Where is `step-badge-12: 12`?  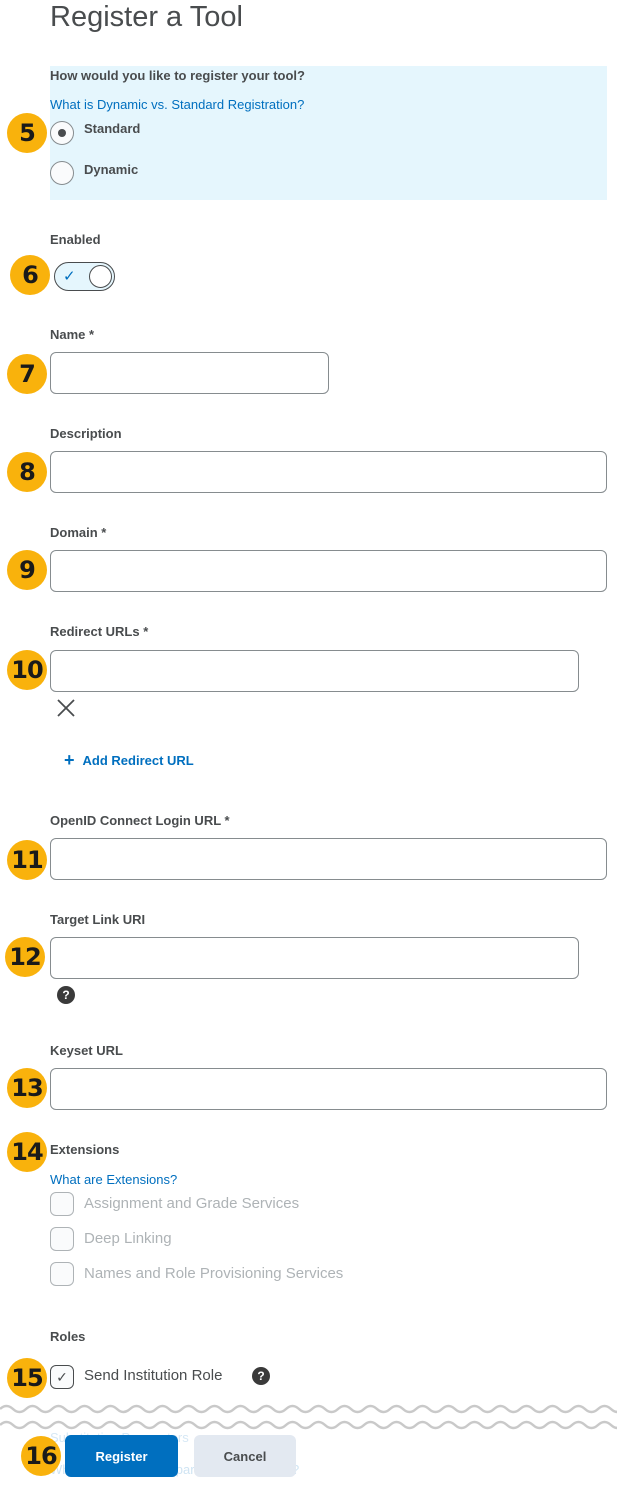 step-badge-12: 12 is located at coordinates (25, 957).